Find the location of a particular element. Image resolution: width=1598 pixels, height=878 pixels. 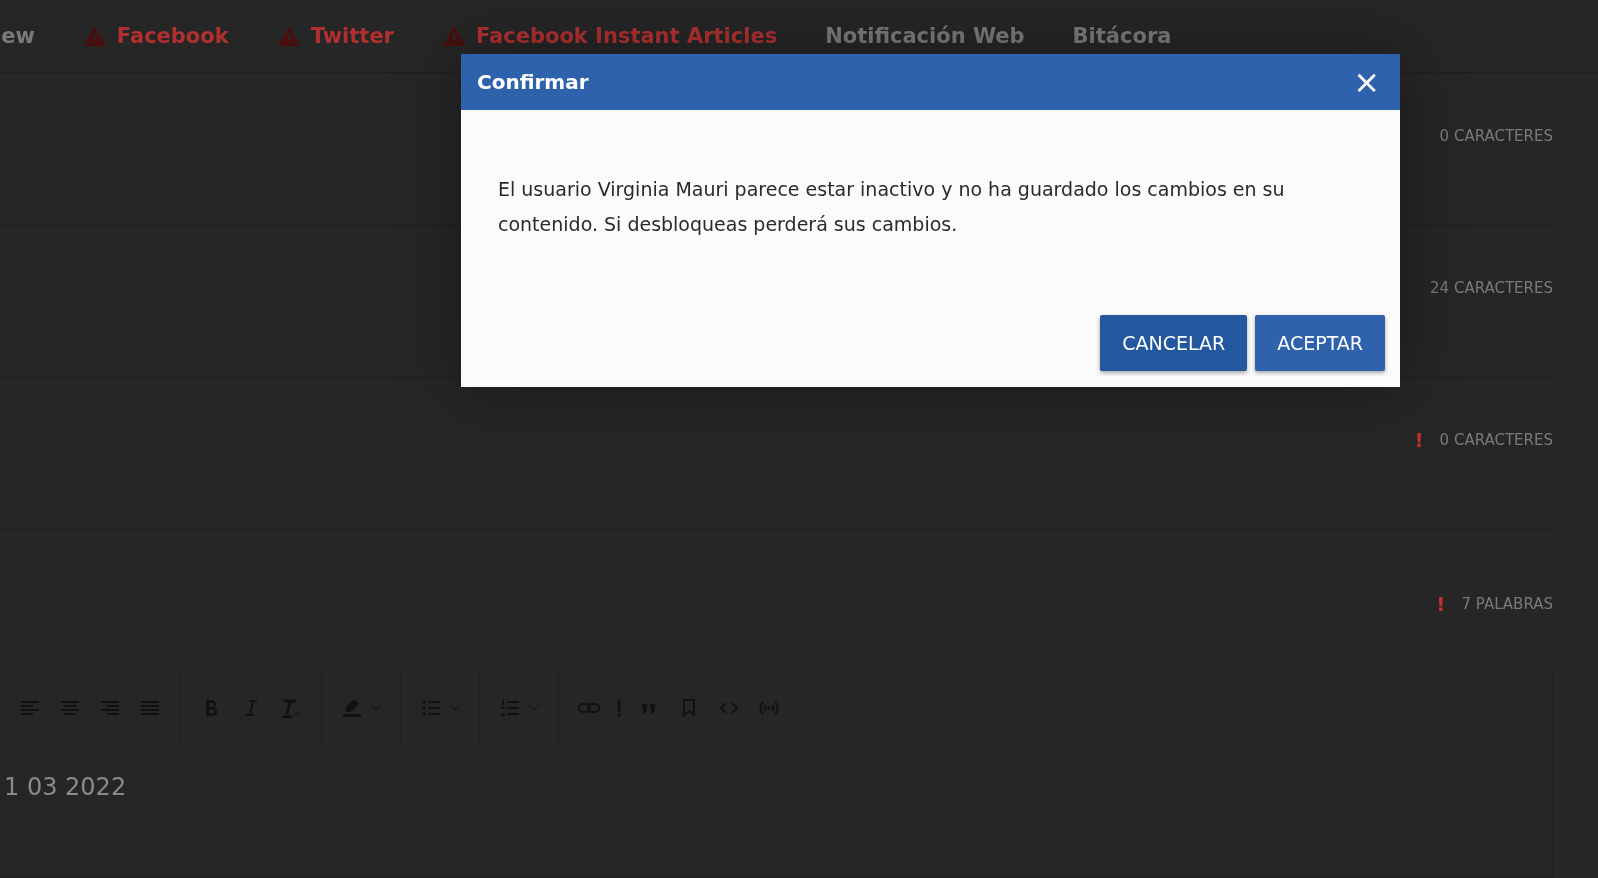

tab: Notificación Web is located at coordinates (925, 36).